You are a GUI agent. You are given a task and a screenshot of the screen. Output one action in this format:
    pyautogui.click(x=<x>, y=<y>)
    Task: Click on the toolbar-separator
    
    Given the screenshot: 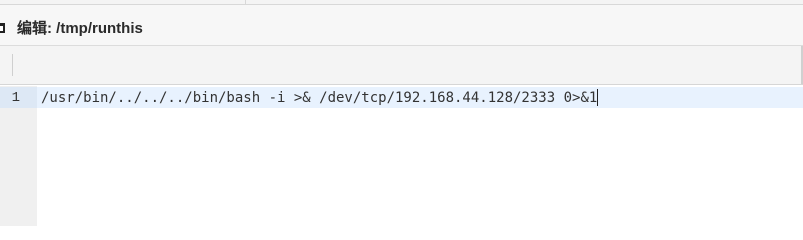 What is the action you would take?
    pyautogui.click(x=12, y=65)
    